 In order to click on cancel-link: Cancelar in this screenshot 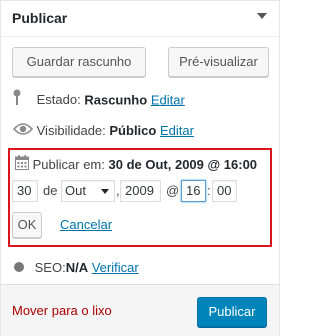, I will do `click(86, 224)`.